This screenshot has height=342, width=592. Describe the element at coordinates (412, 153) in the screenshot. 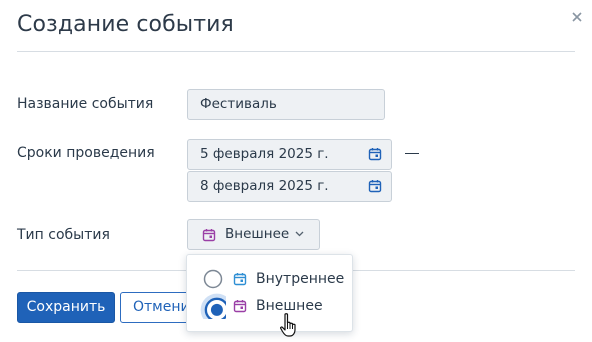

I see `date-range-dash` at that location.